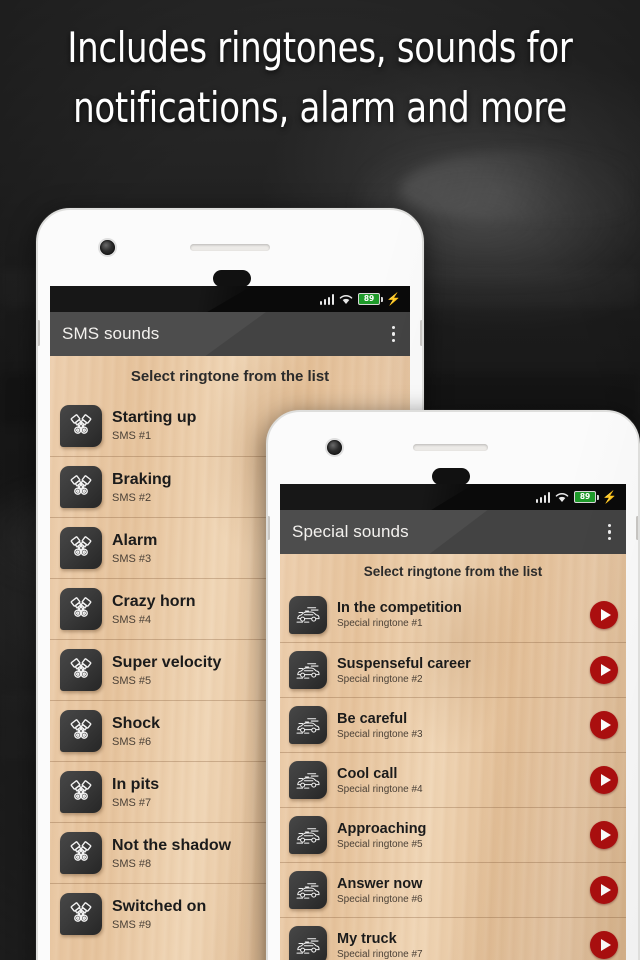 The height and width of the screenshot is (960, 640). What do you see at coordinates (367, 773) in the screenshot?
I see `ringtone-item-title: Cool call` at bounding box center [367, 773].